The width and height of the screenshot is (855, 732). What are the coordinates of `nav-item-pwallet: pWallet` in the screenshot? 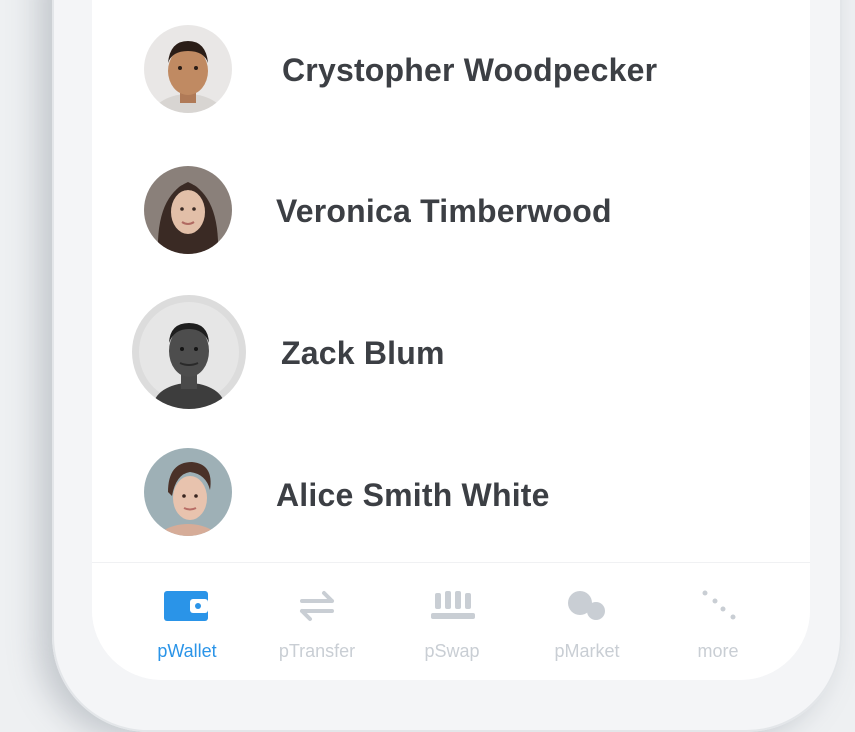 It's located at (187, 613).